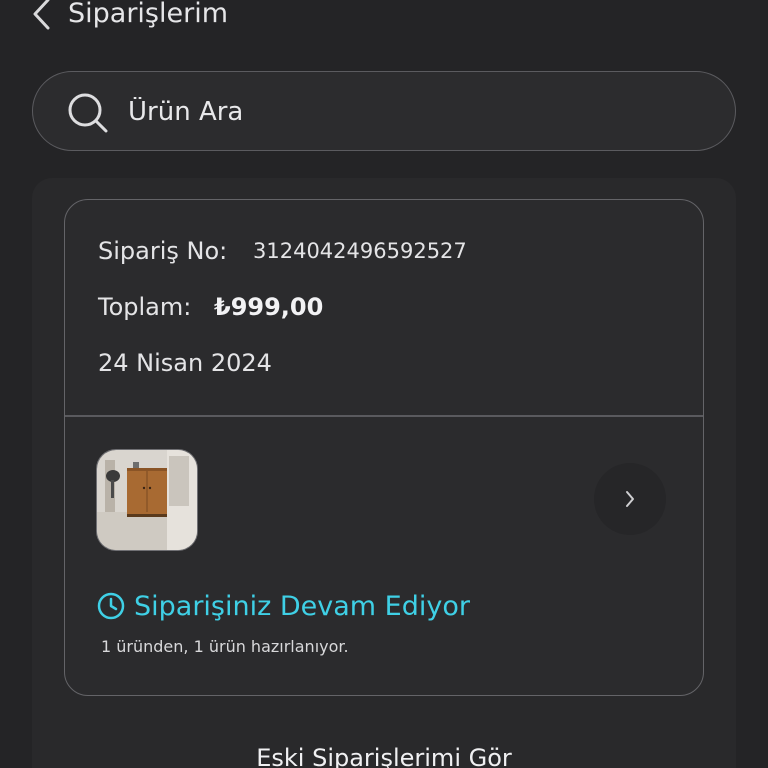  What do you see at coordinates (225, 646) in the screenshot?
I see `status-detail: 1 üründen, 1 ürün hazırlanıyor.` at bounding box center [225, 646].